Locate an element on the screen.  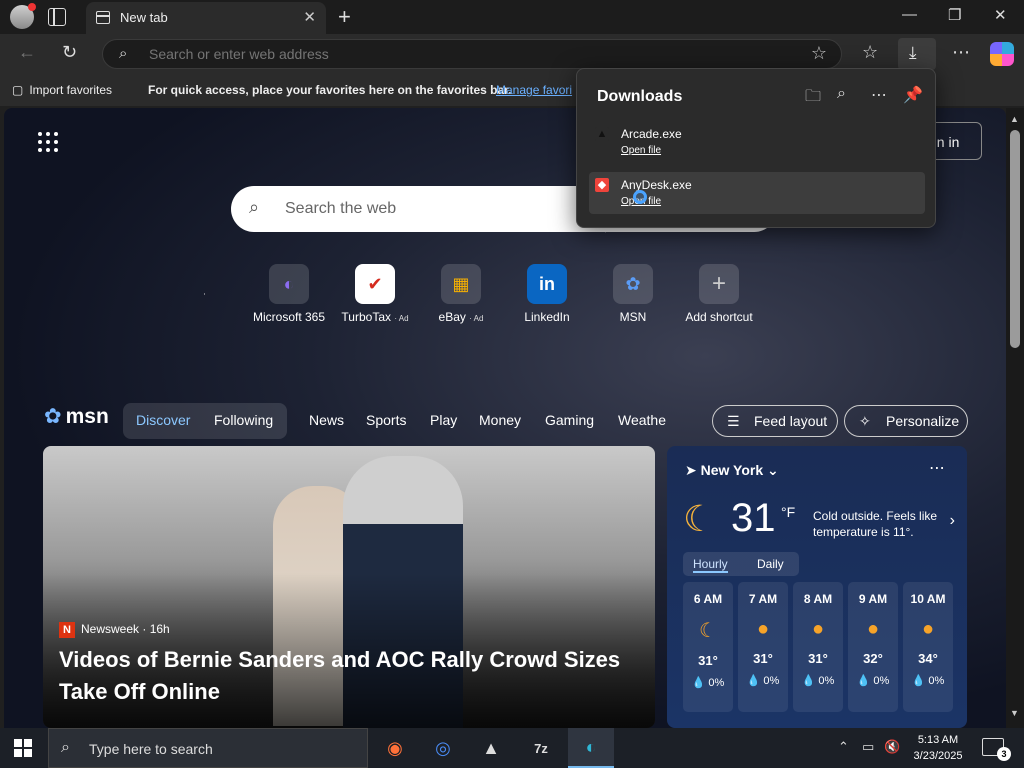
msn-logo: ✿ msn is located at coordinates (76, 416).